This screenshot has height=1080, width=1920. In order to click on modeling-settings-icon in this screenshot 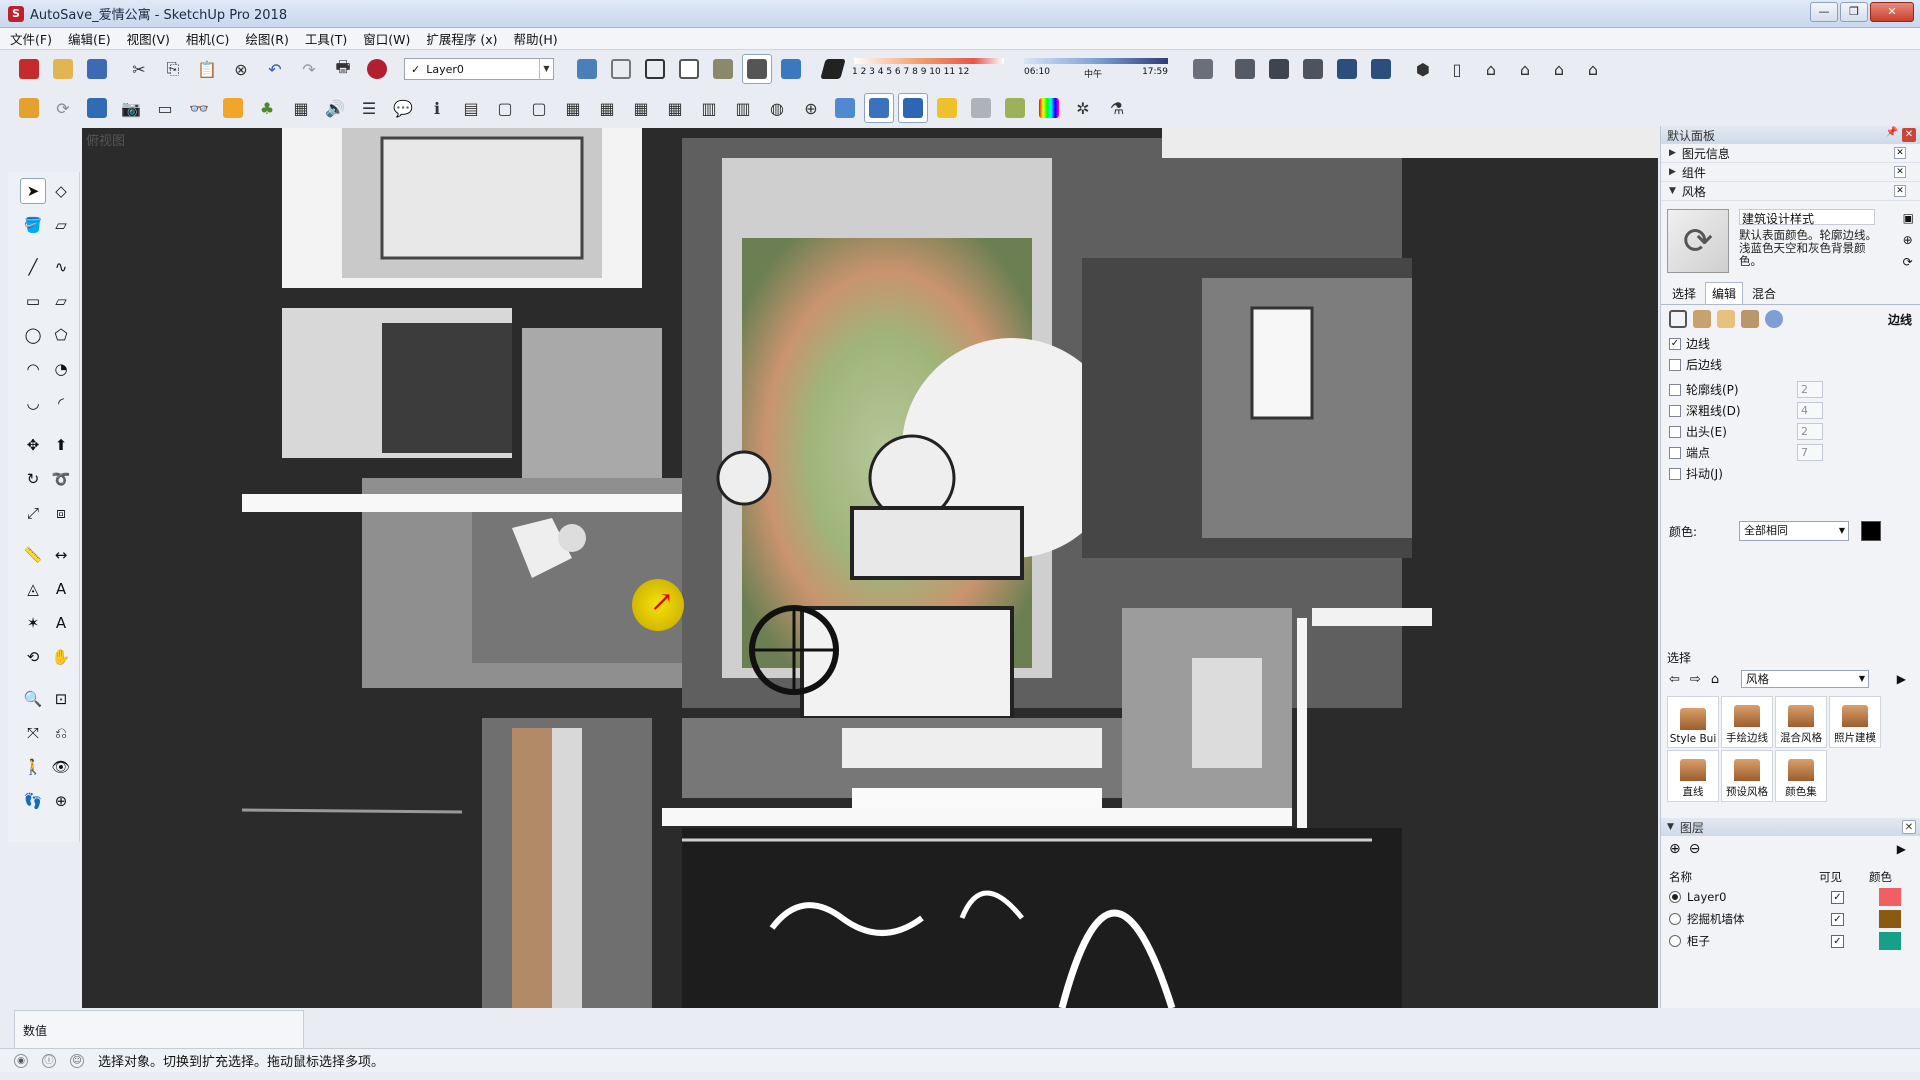, I will do `click(1774, 319)`.